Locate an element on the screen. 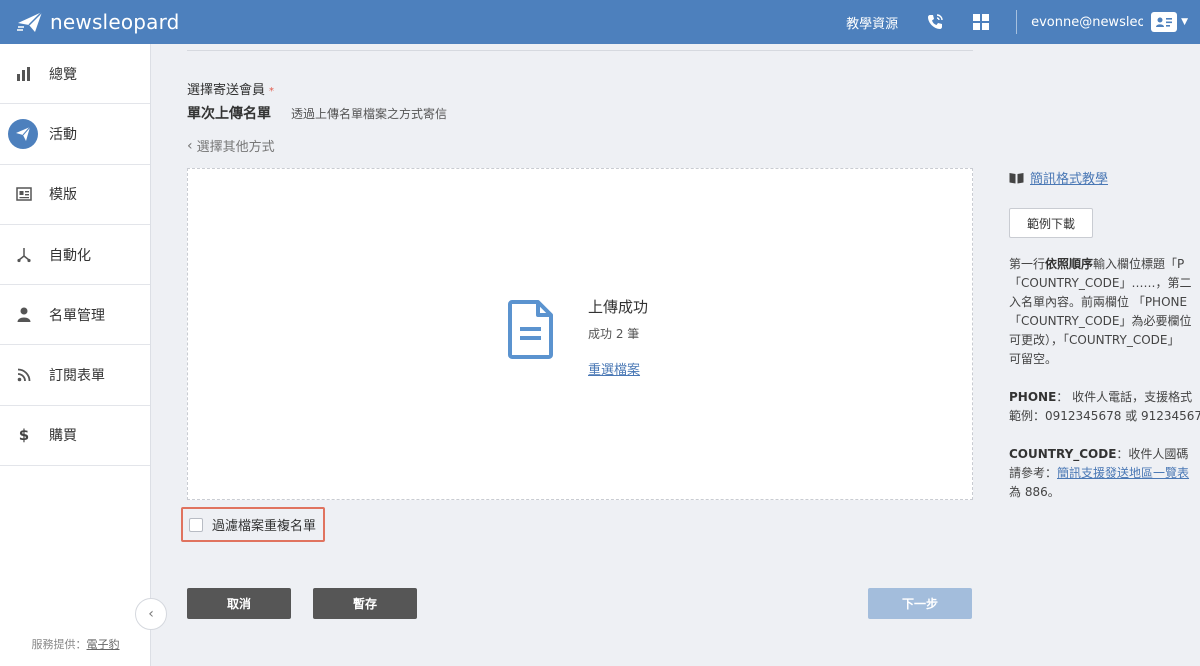 This screenshot has height=666, width=1200. sidebar-item-label: 模版 is located at coordinates (63, 195).